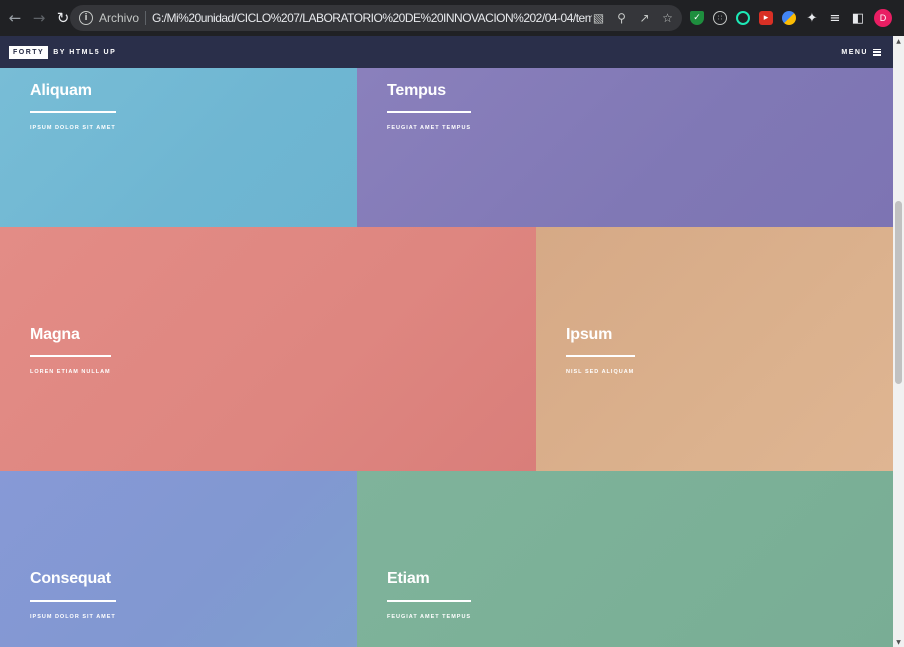  I want to click on extensions-bar: ✓ ∷ ▸ ✦ ≡ ◧ D ⋮, so click(797, 18).